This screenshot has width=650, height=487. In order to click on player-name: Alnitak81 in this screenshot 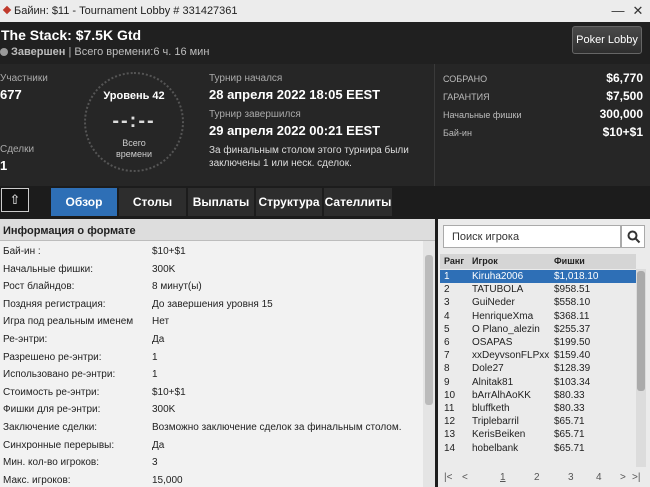, I will do `click(493, 382)`.